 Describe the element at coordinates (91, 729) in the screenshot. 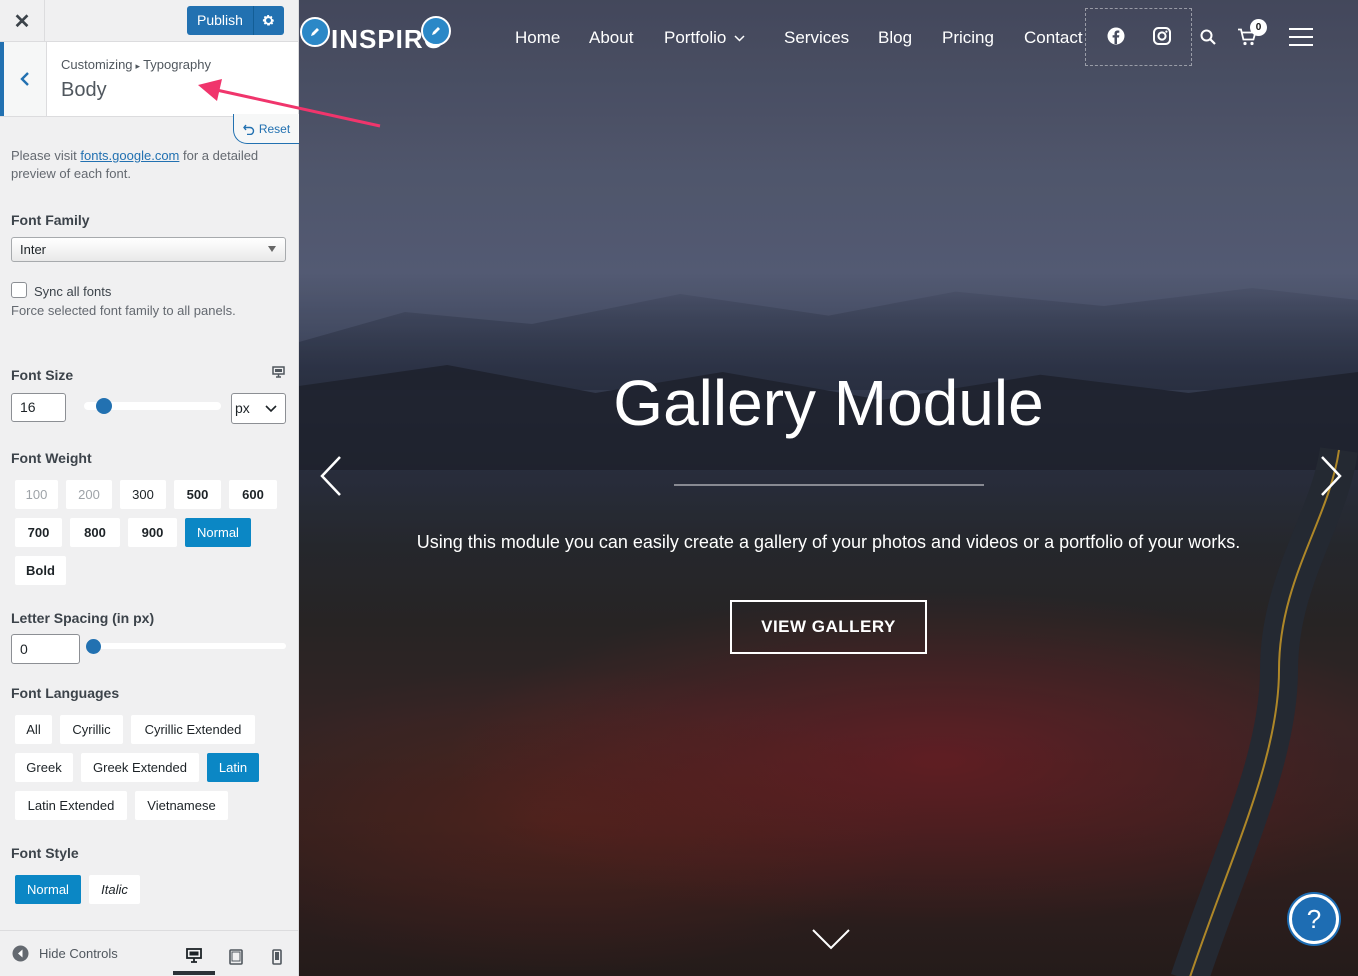

I see `font-language-option-cyrillic: Cyrillic` at that location.